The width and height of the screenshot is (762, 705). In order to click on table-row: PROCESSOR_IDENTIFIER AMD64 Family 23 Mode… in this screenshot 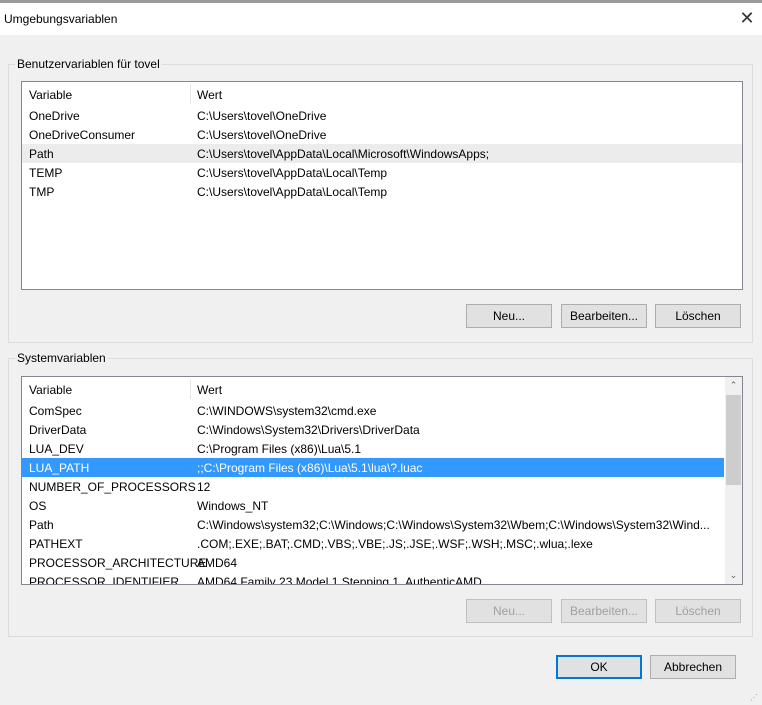, I will do `click(382, 578)`.